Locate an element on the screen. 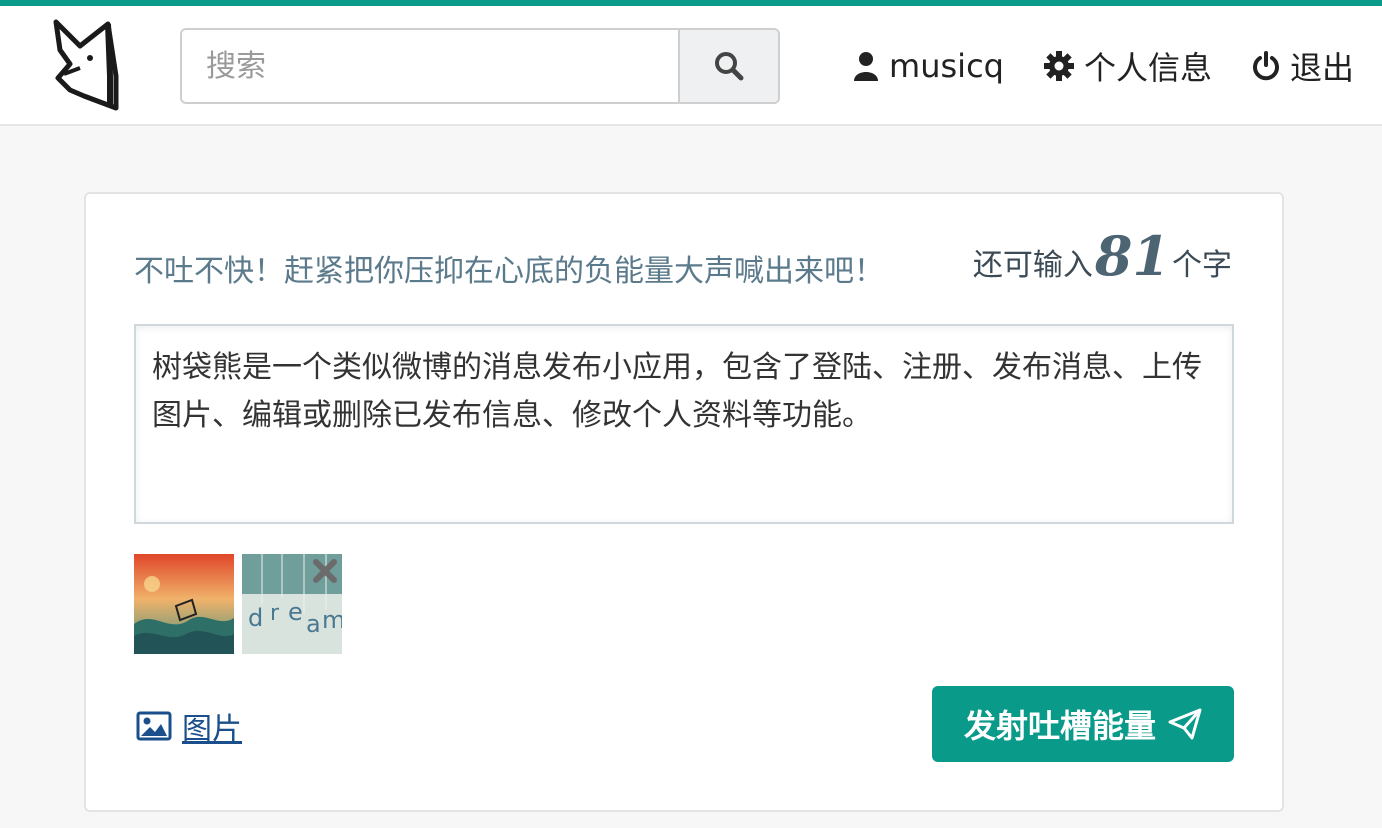  user-icon is located at coordinates (866, 66).